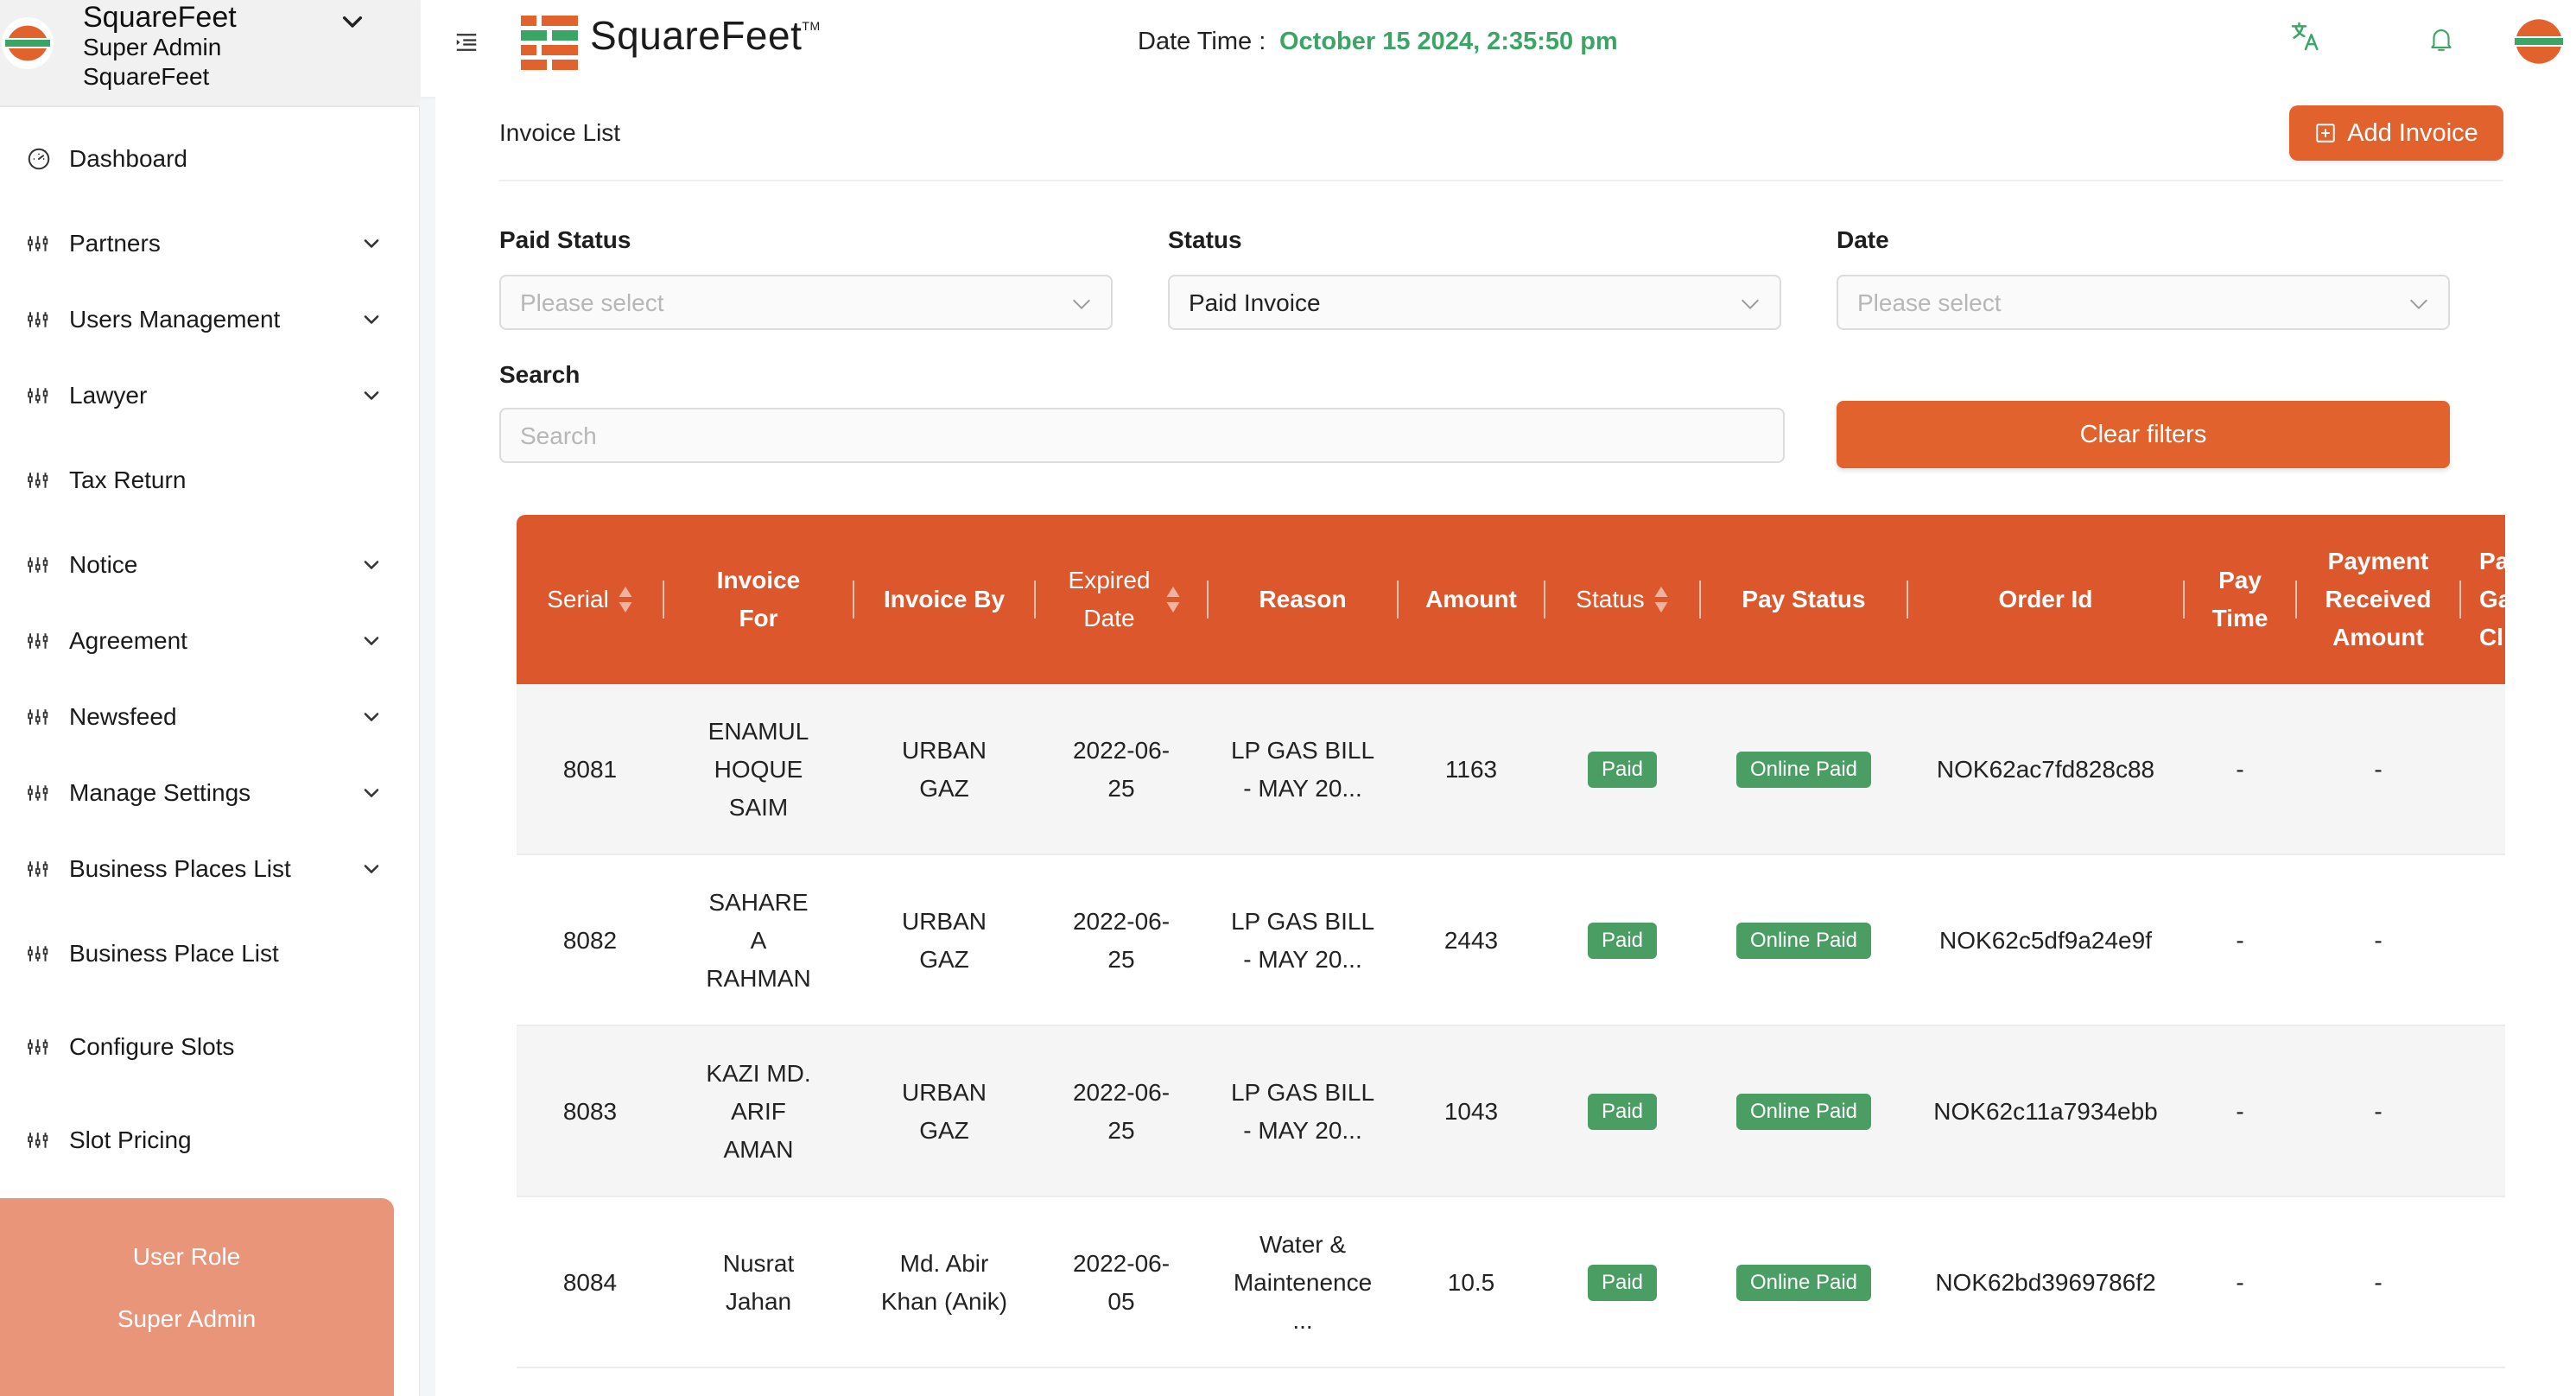 The height and width of the screenshot is (1396, 2576). I want to click on translate-icon, so click(2305, 36).